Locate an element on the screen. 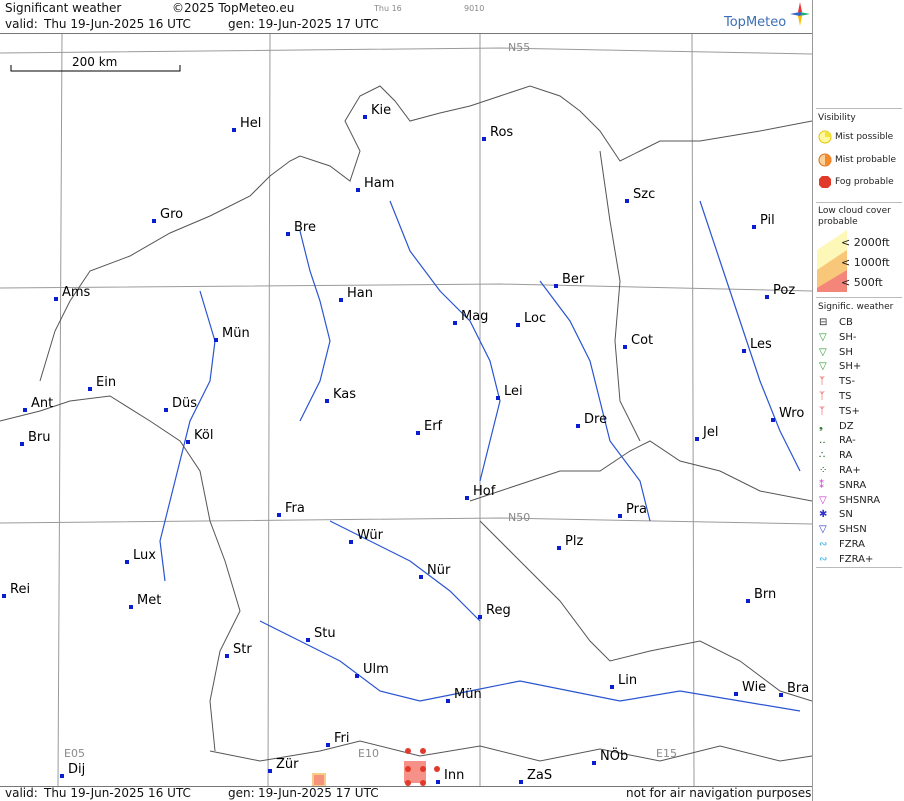 The image size is (904, 801). wx-symbol-label: TS+ is located at coordinates (849, 411).